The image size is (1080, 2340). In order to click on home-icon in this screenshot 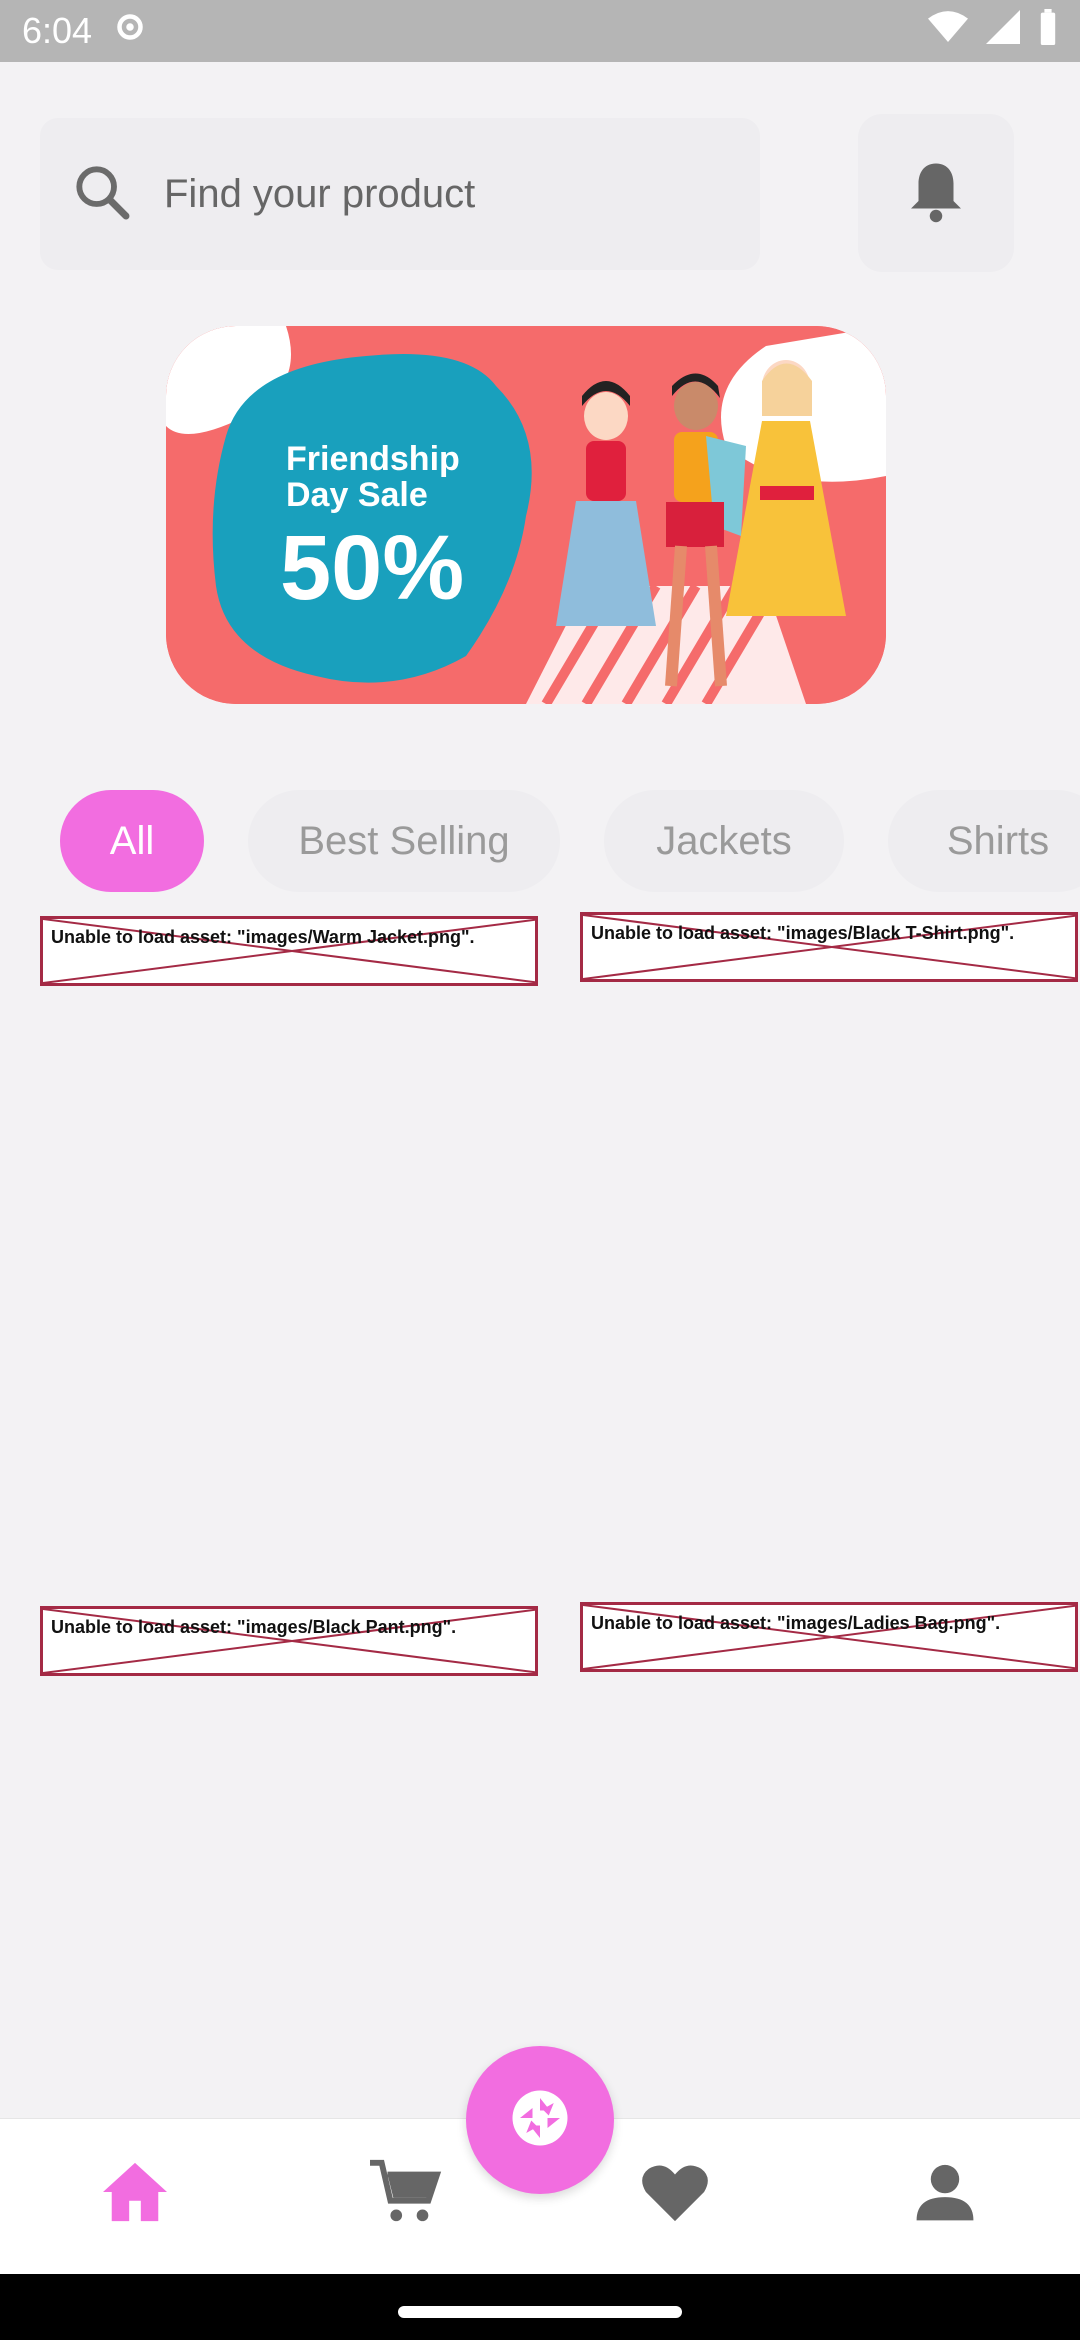, I will do `click(135, 2194)`.